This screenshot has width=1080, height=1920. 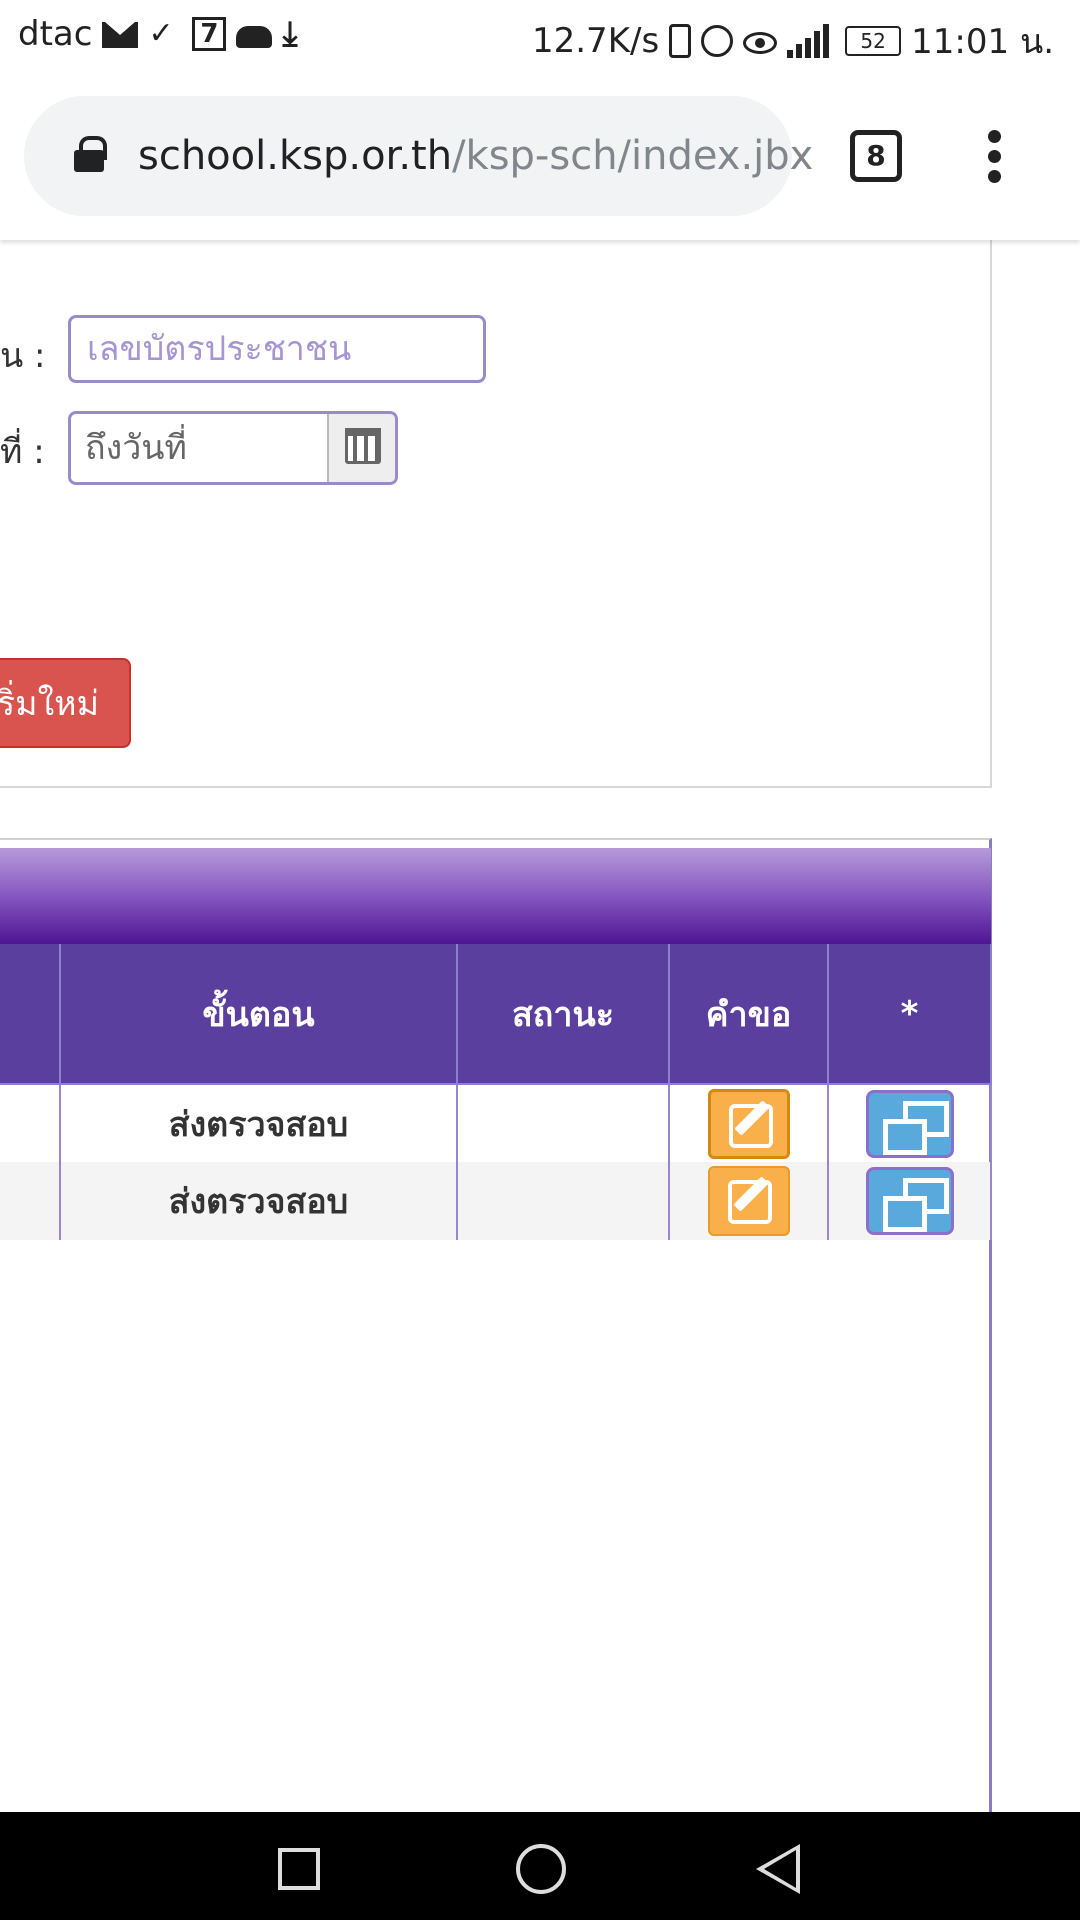 What do you see at coordinates (290, 34) in the screenshot?
I see `download-icon: ⤓` at bounding box center [290, 34].